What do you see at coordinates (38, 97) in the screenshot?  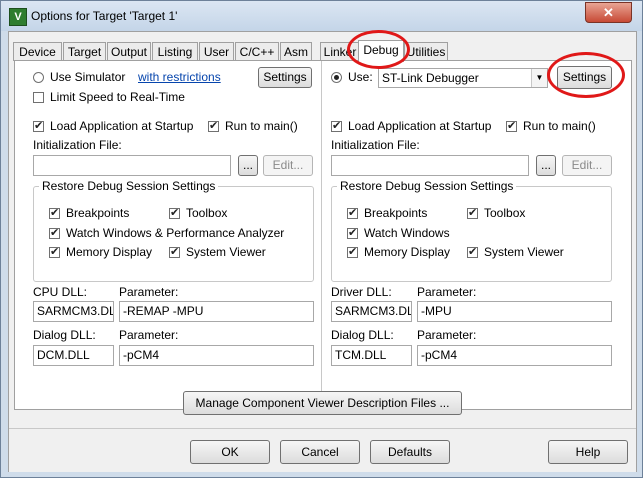 I see `limit-speed-checkbox` at bounding box center [38, 97].